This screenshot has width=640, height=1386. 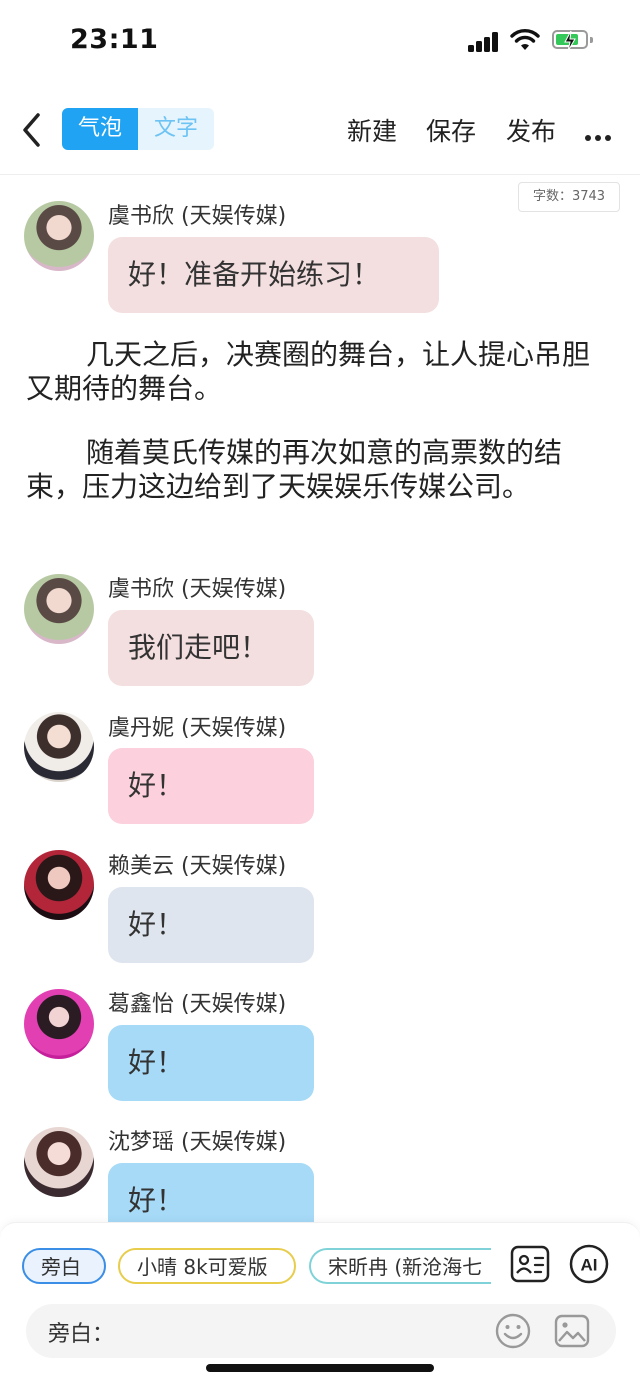 I want to click on signal-icon, so click(x=484, y=42).